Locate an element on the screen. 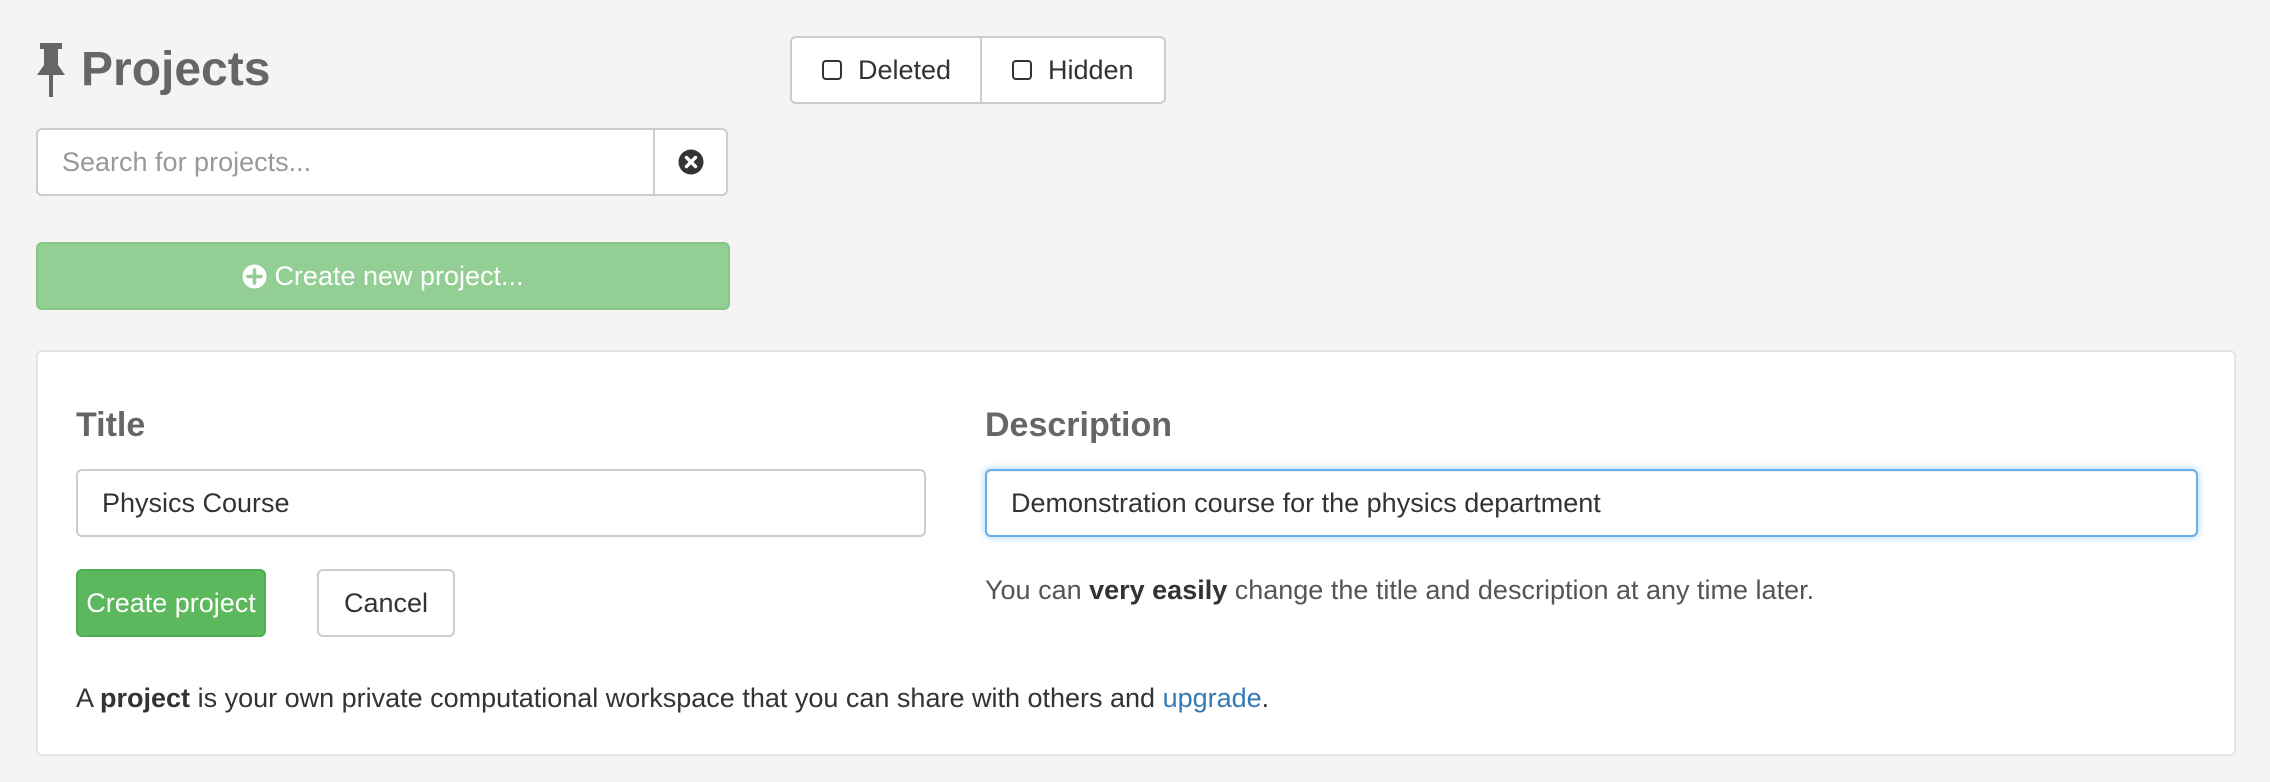  times-circle-icon is located at coordinates (690, 162).